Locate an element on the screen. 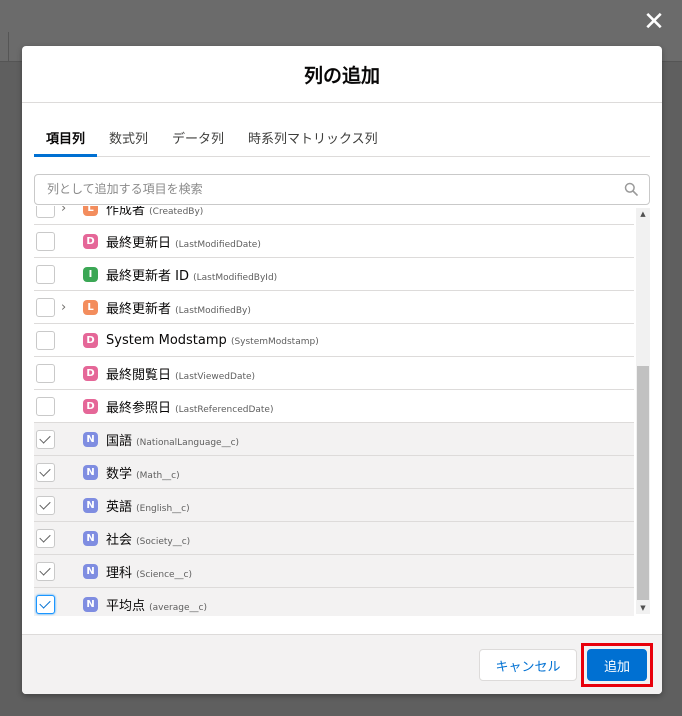  field-api-name: (LastReferencedDate) is located at coordinates (224, 409).